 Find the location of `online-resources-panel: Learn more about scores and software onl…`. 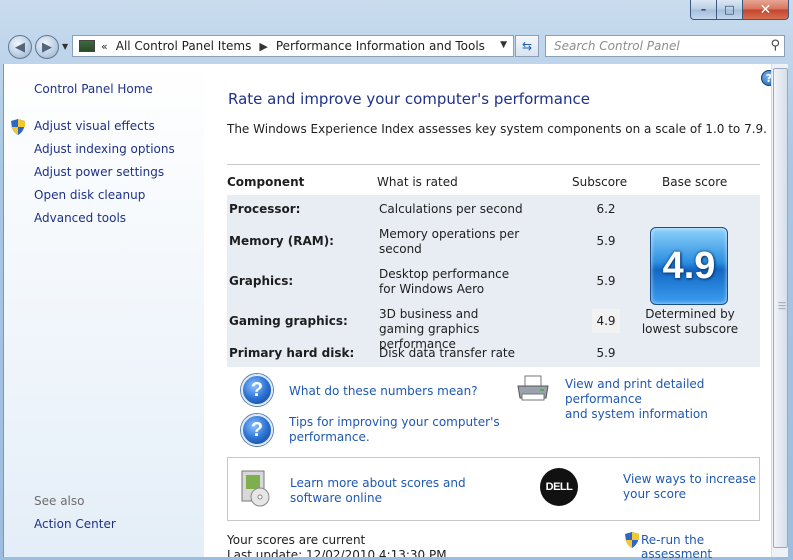

online-resources-panel: Learn more about scores and software onl… is located at coordinates (493, 489).